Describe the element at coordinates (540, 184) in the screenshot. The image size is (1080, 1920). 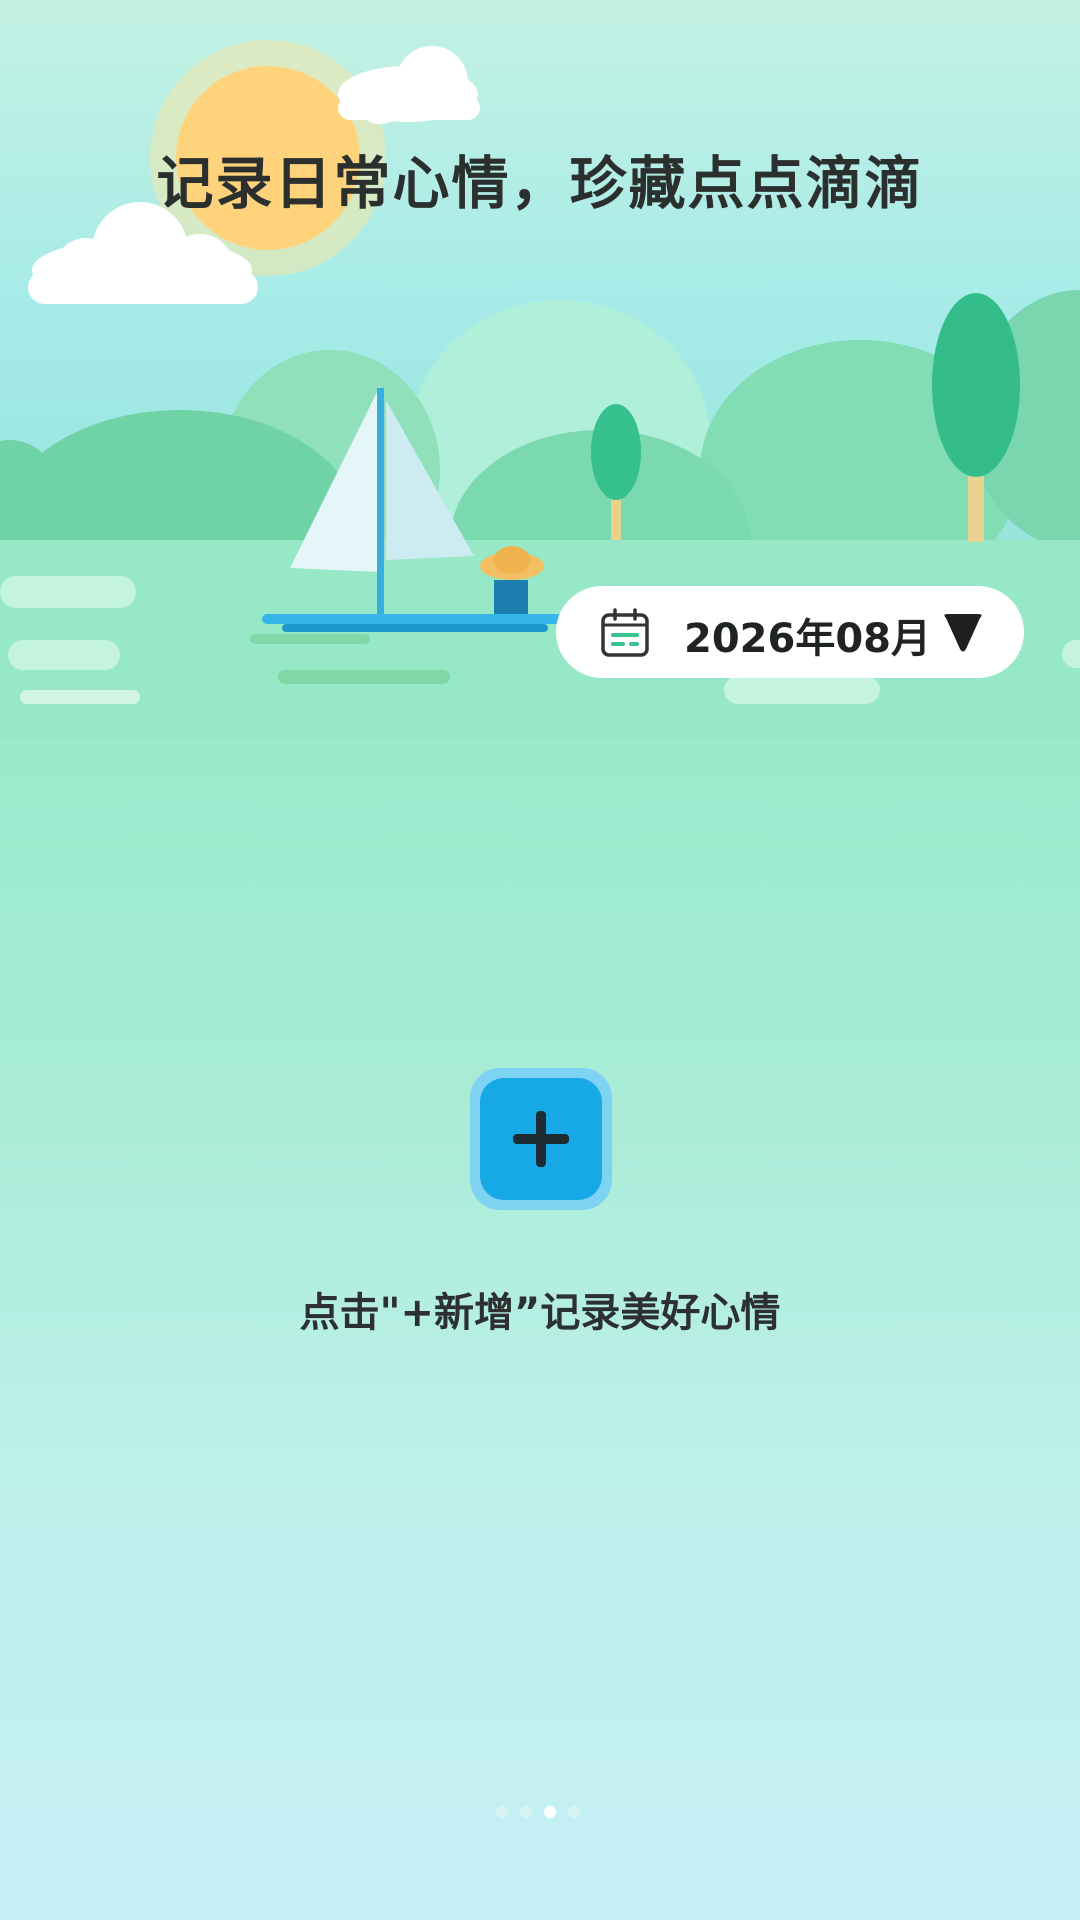
I see `banner-headline: 记录日常心情，珍藏点点滴滴` at that location.